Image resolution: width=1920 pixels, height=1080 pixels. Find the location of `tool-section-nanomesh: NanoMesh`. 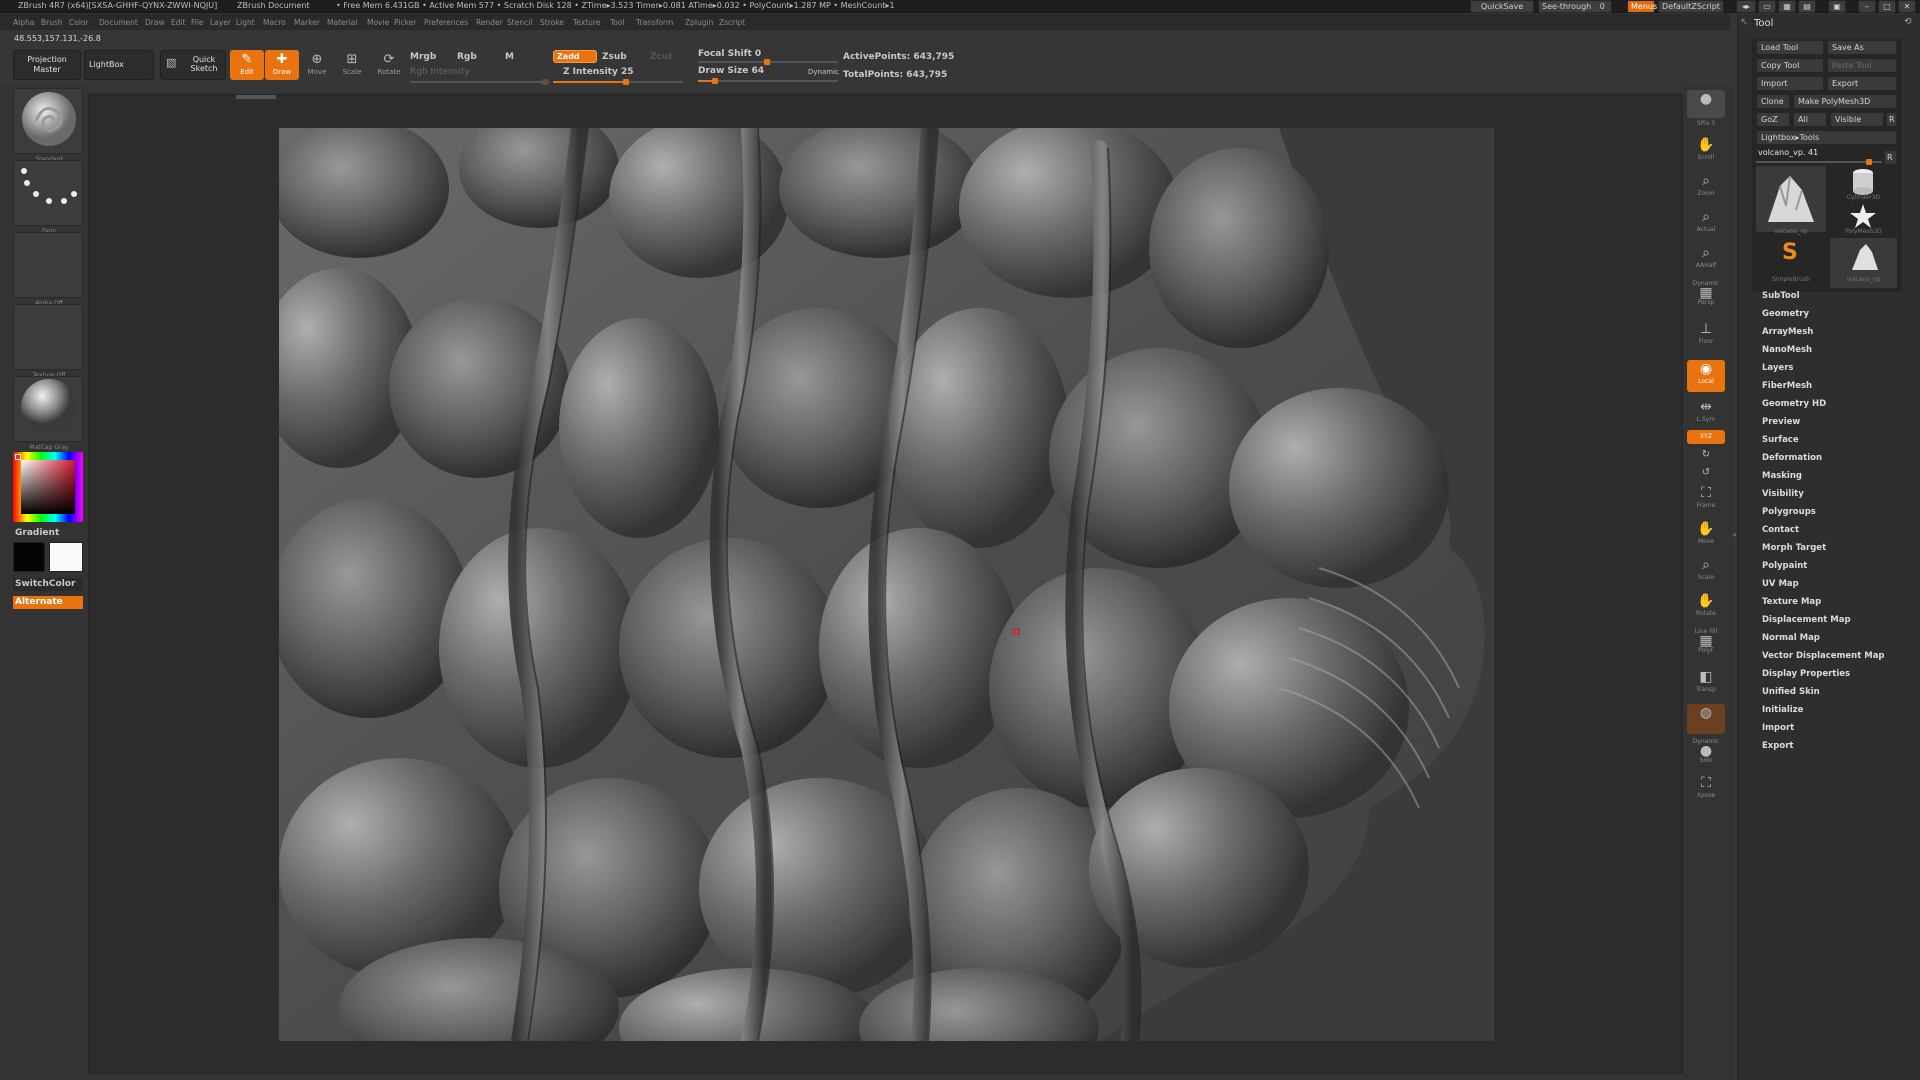

tool-section-nanomesh: NanoMesh is located at coordinates (1787, 350).